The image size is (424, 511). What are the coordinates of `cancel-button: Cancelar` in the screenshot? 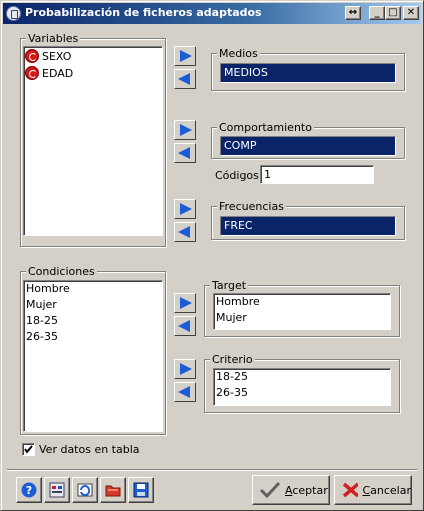 It's located at (373, 490).